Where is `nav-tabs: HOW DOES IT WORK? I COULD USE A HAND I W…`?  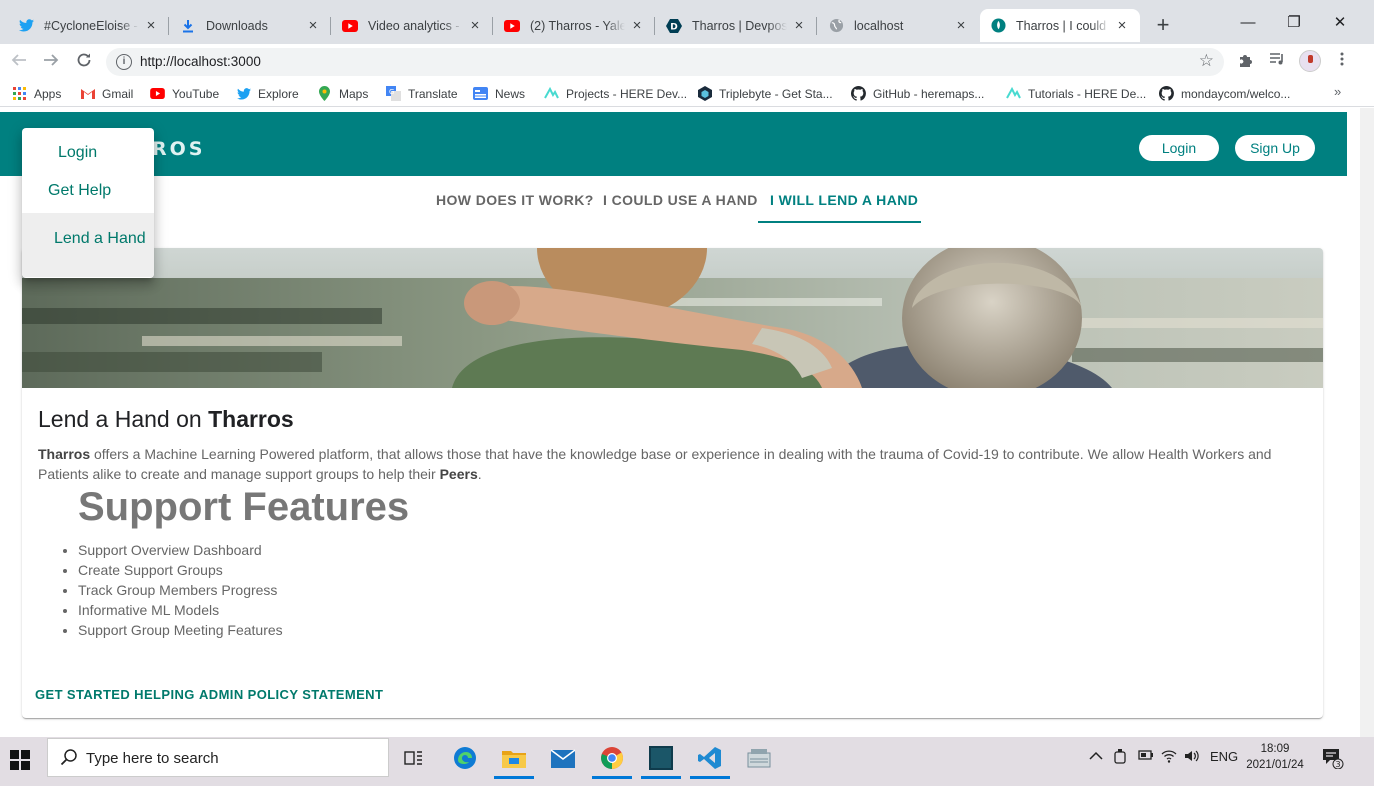 nav-tabs: HOW DOES IT WORK? I COULD USE A HAND I W… is located at coordinates (673, 202).